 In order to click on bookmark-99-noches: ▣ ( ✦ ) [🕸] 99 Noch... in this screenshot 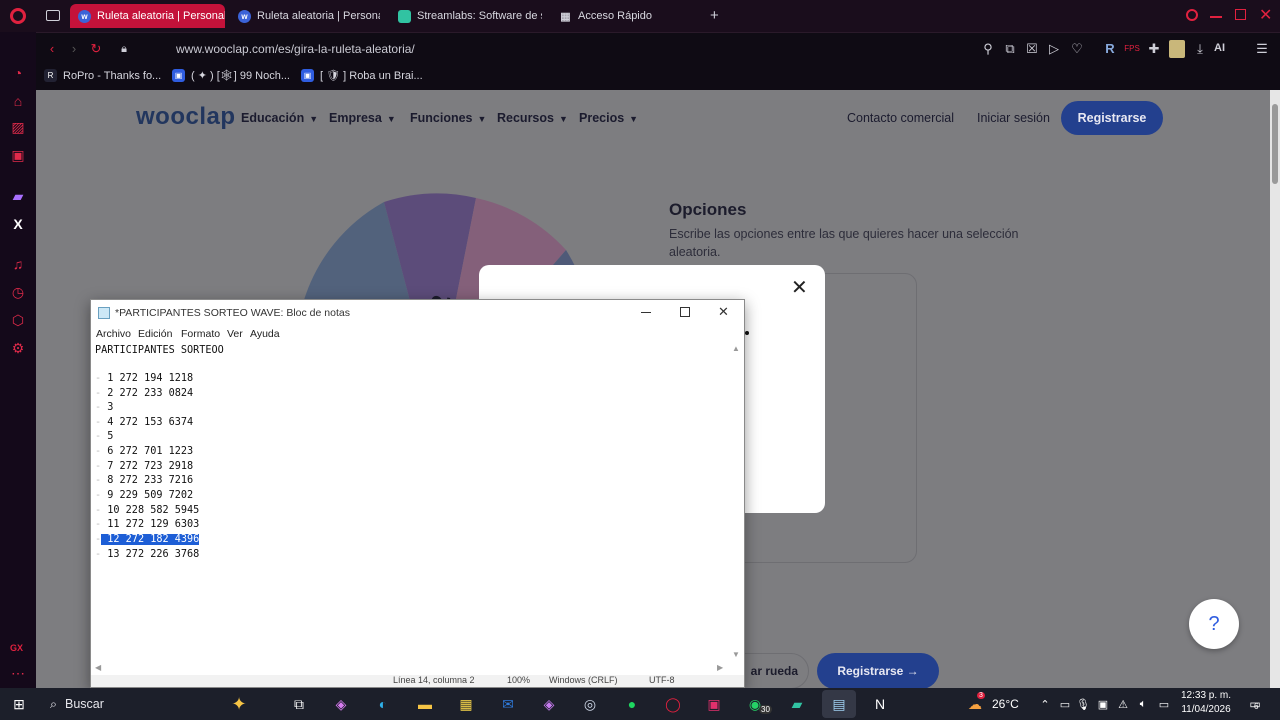, I will do `click(231, 75)`.